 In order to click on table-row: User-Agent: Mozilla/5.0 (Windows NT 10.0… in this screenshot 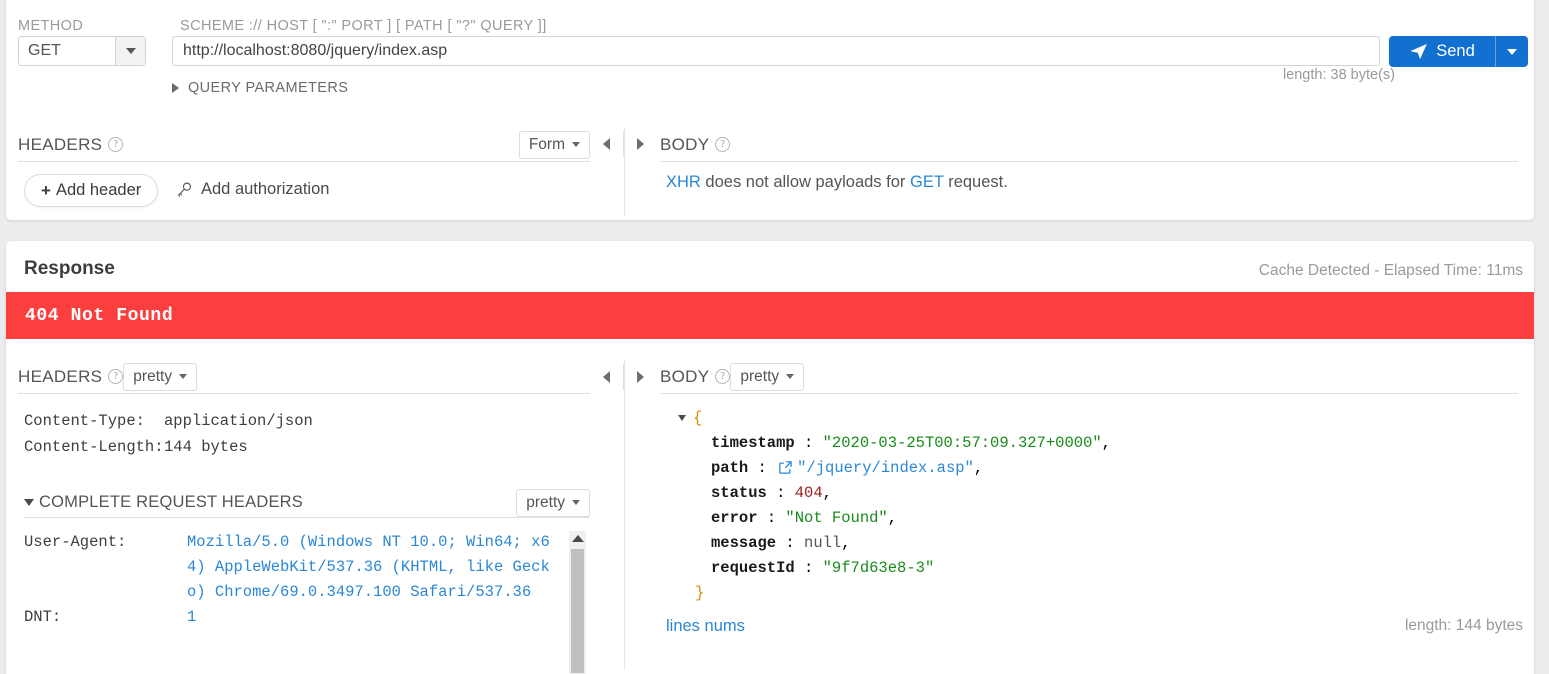, I will do `click(307, 567)`.